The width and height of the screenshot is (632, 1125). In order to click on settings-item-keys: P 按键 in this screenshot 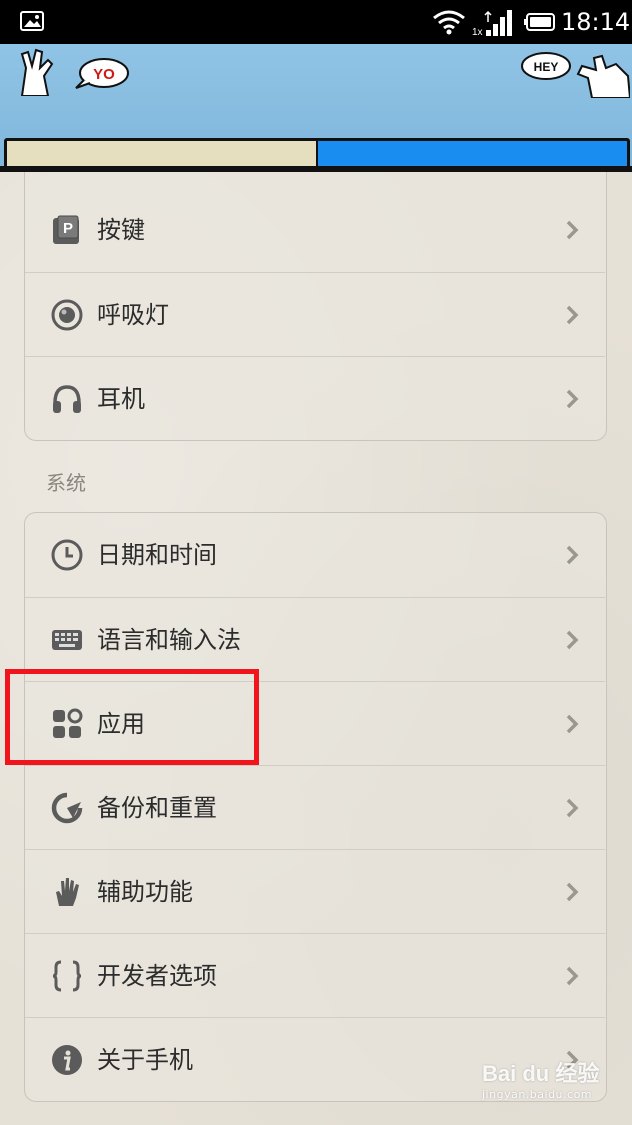, I will do `click(315, 230)`.